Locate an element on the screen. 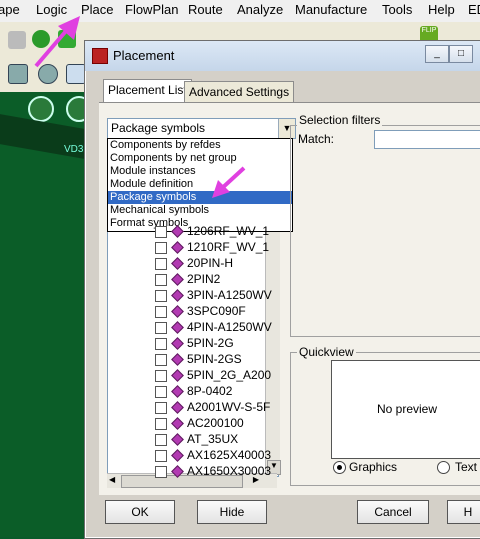  maximize-button: □ is located at coordinates (461, 54).